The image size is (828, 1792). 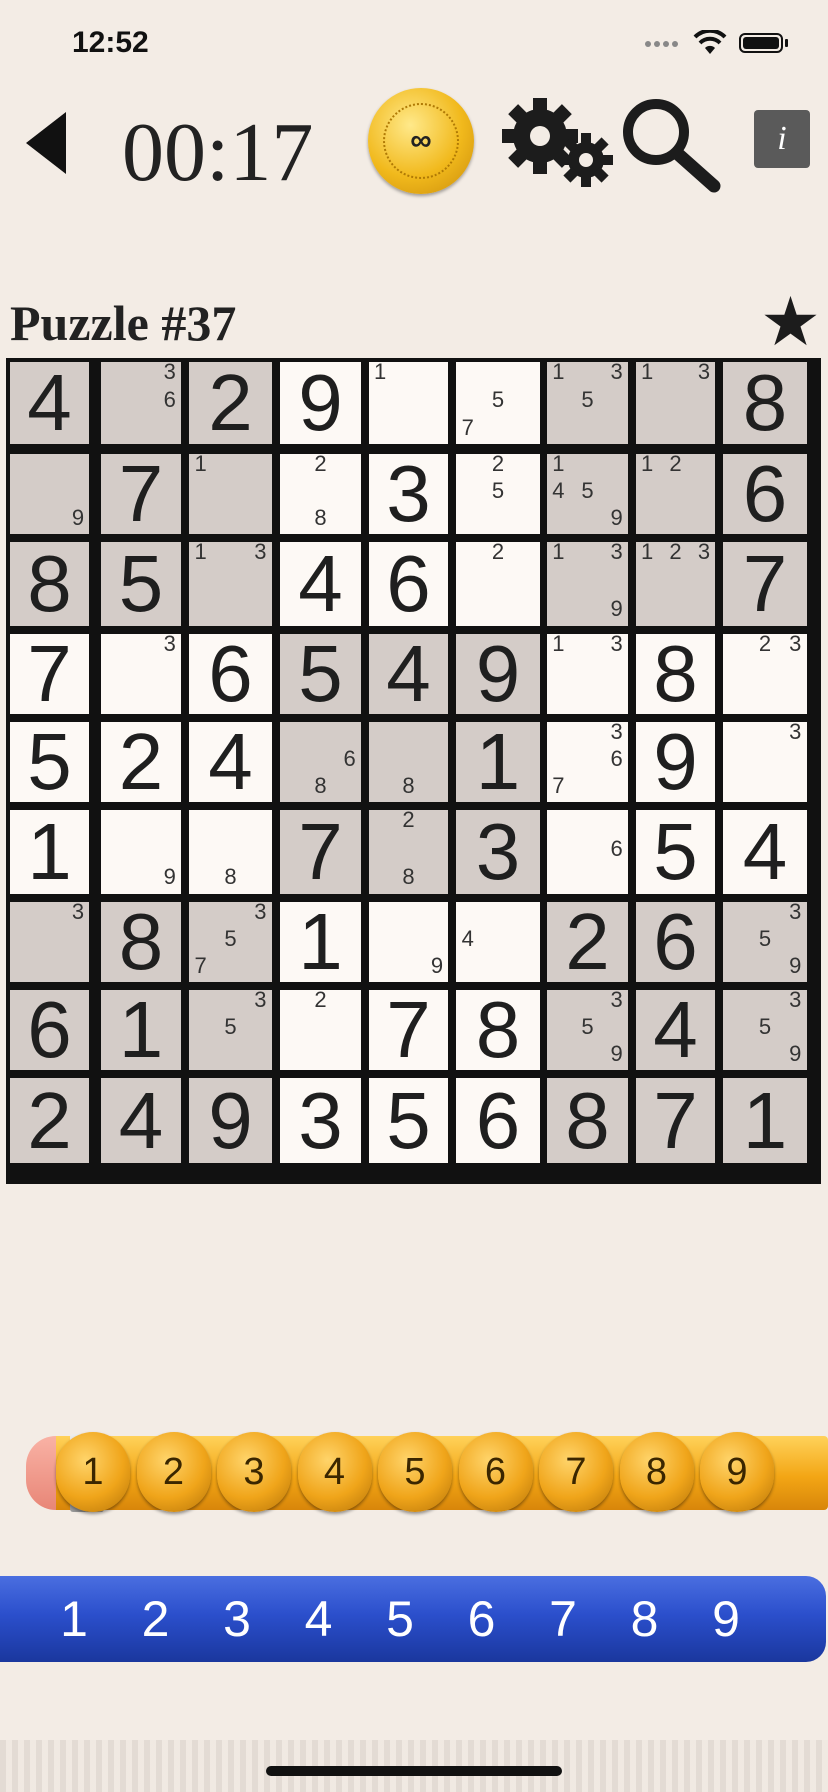 What do you see at coordinates (93, 1472) in the screenshot?
I see `pencil-key-1: 1` at bounding box center [93, 1472].